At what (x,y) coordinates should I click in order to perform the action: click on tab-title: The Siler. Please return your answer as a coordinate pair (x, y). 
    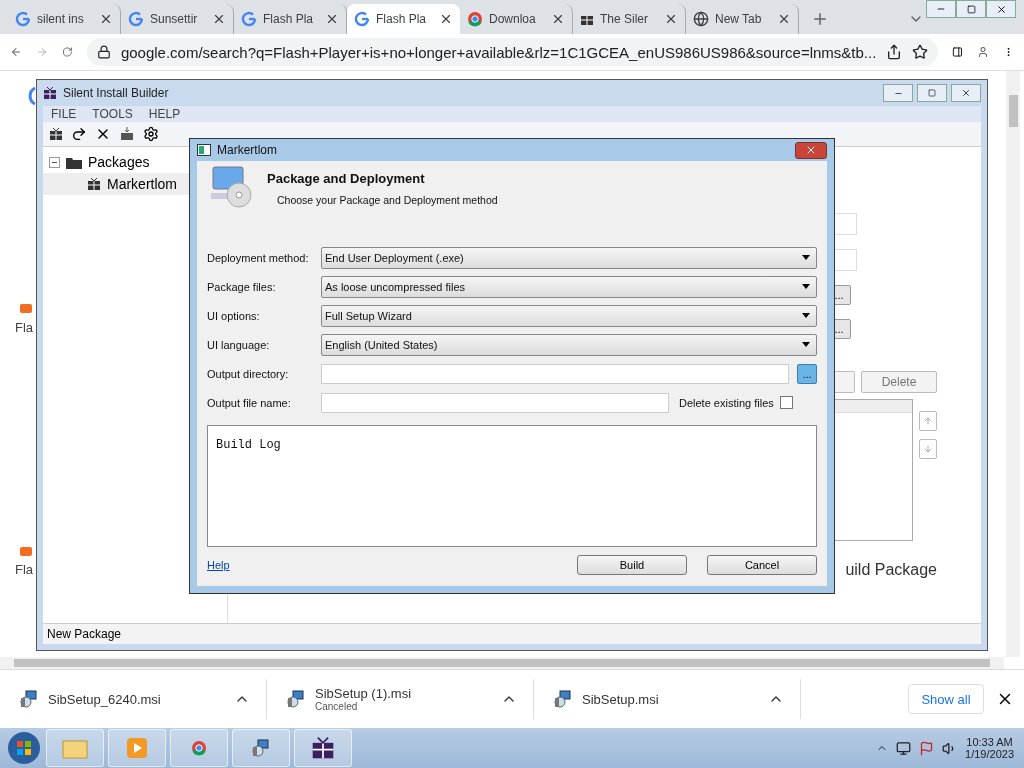
    Looking at the image, I should click on (625, 19).